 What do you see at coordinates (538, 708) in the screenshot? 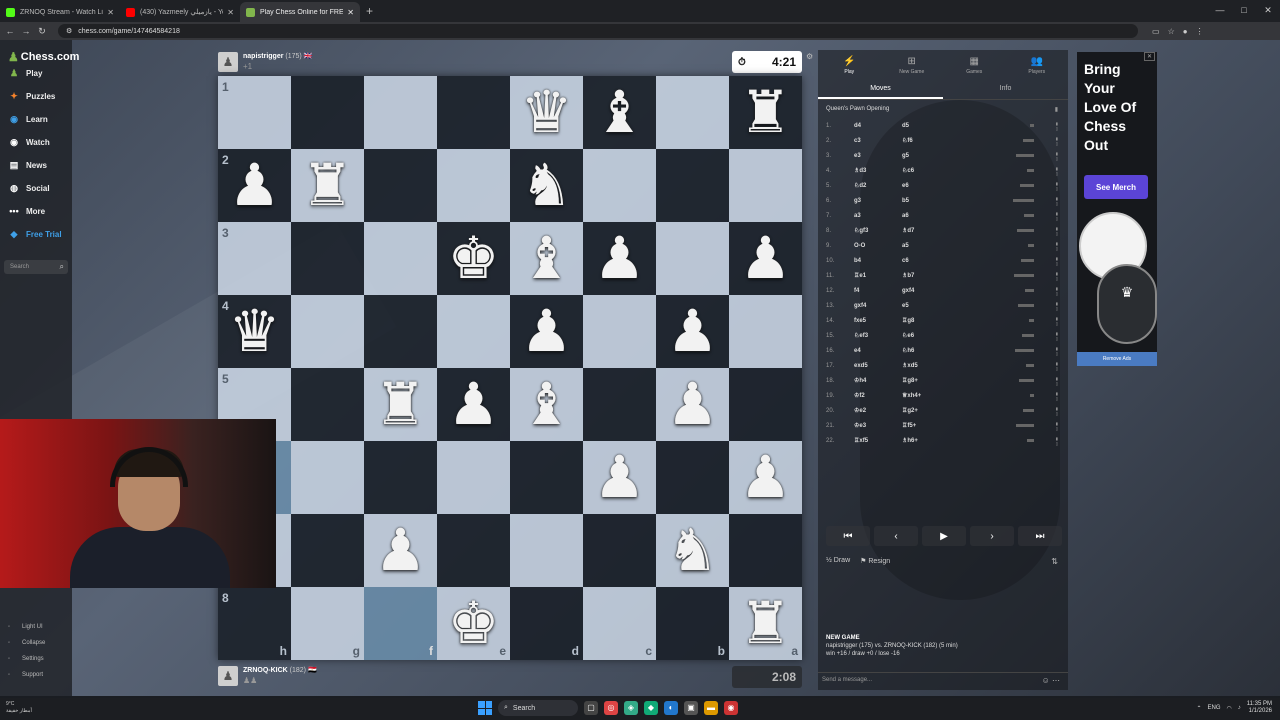
I see `taskbar-search: ⌕ Search` at bounding box center [538, 708].